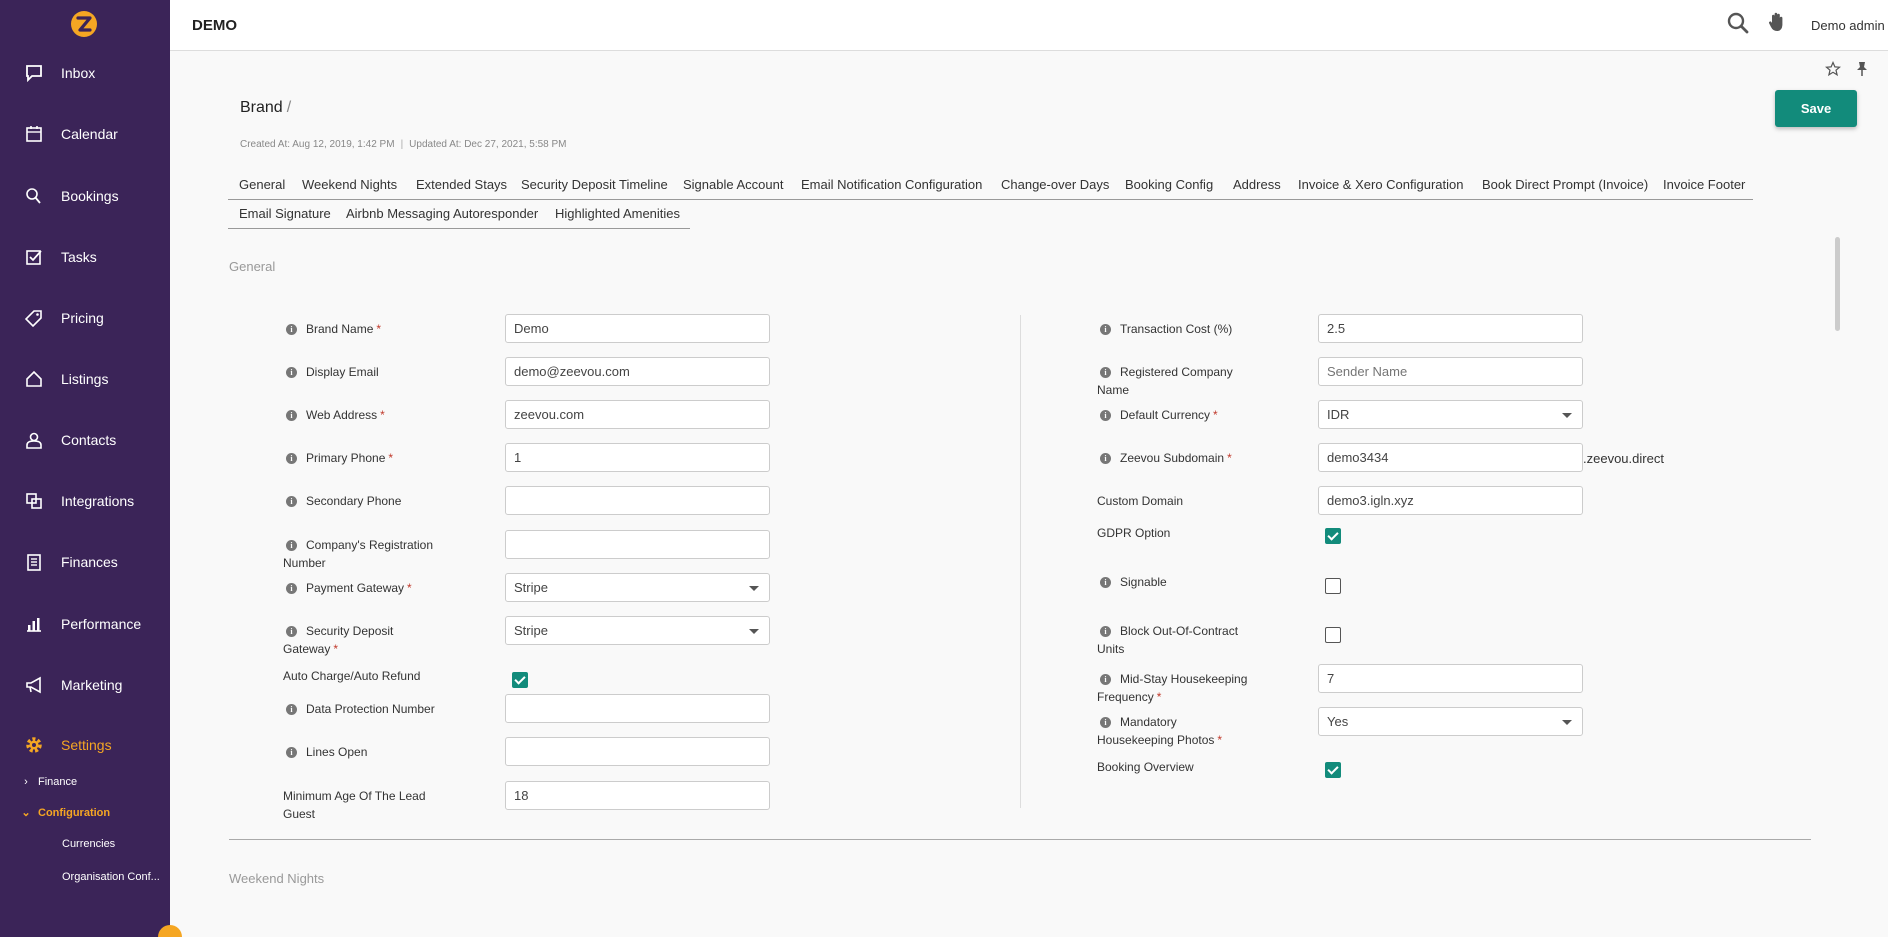 This screenshot has width=1888, height=937. What do you see at coordinates (1333, 635) in the screenshot?
I see `block-units-checkbox` at bounding box center [1333, 635].